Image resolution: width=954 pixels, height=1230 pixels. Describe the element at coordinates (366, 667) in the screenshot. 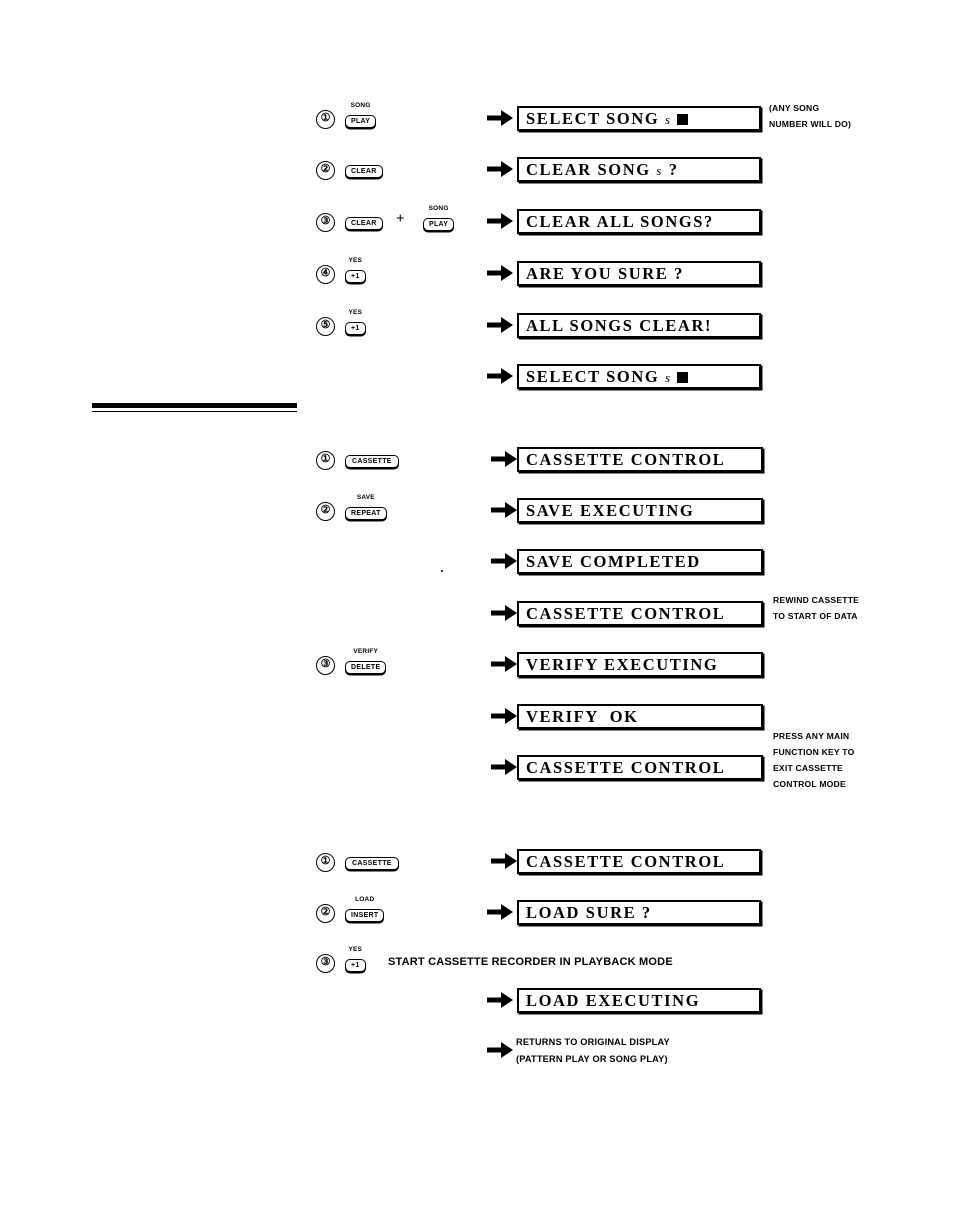

I see `key-cap-label: DELETE` at that location.